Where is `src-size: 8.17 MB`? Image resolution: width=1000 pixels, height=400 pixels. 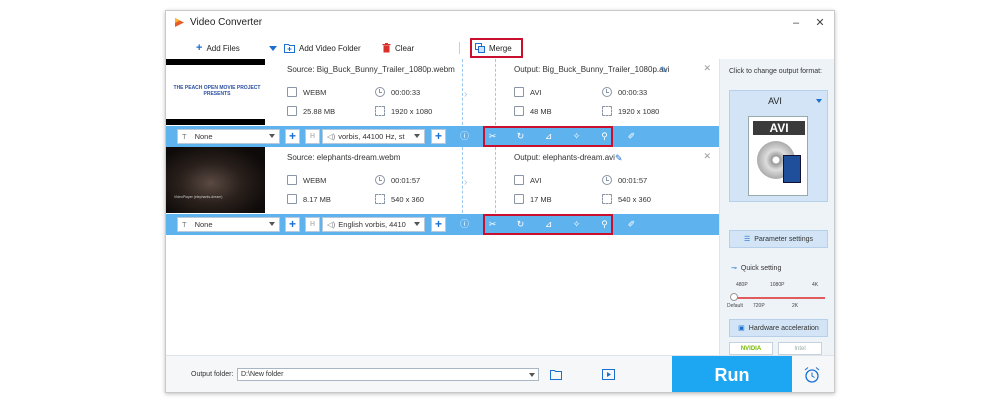
src-size: 8.17 MB is located at coordinates (309, 199).